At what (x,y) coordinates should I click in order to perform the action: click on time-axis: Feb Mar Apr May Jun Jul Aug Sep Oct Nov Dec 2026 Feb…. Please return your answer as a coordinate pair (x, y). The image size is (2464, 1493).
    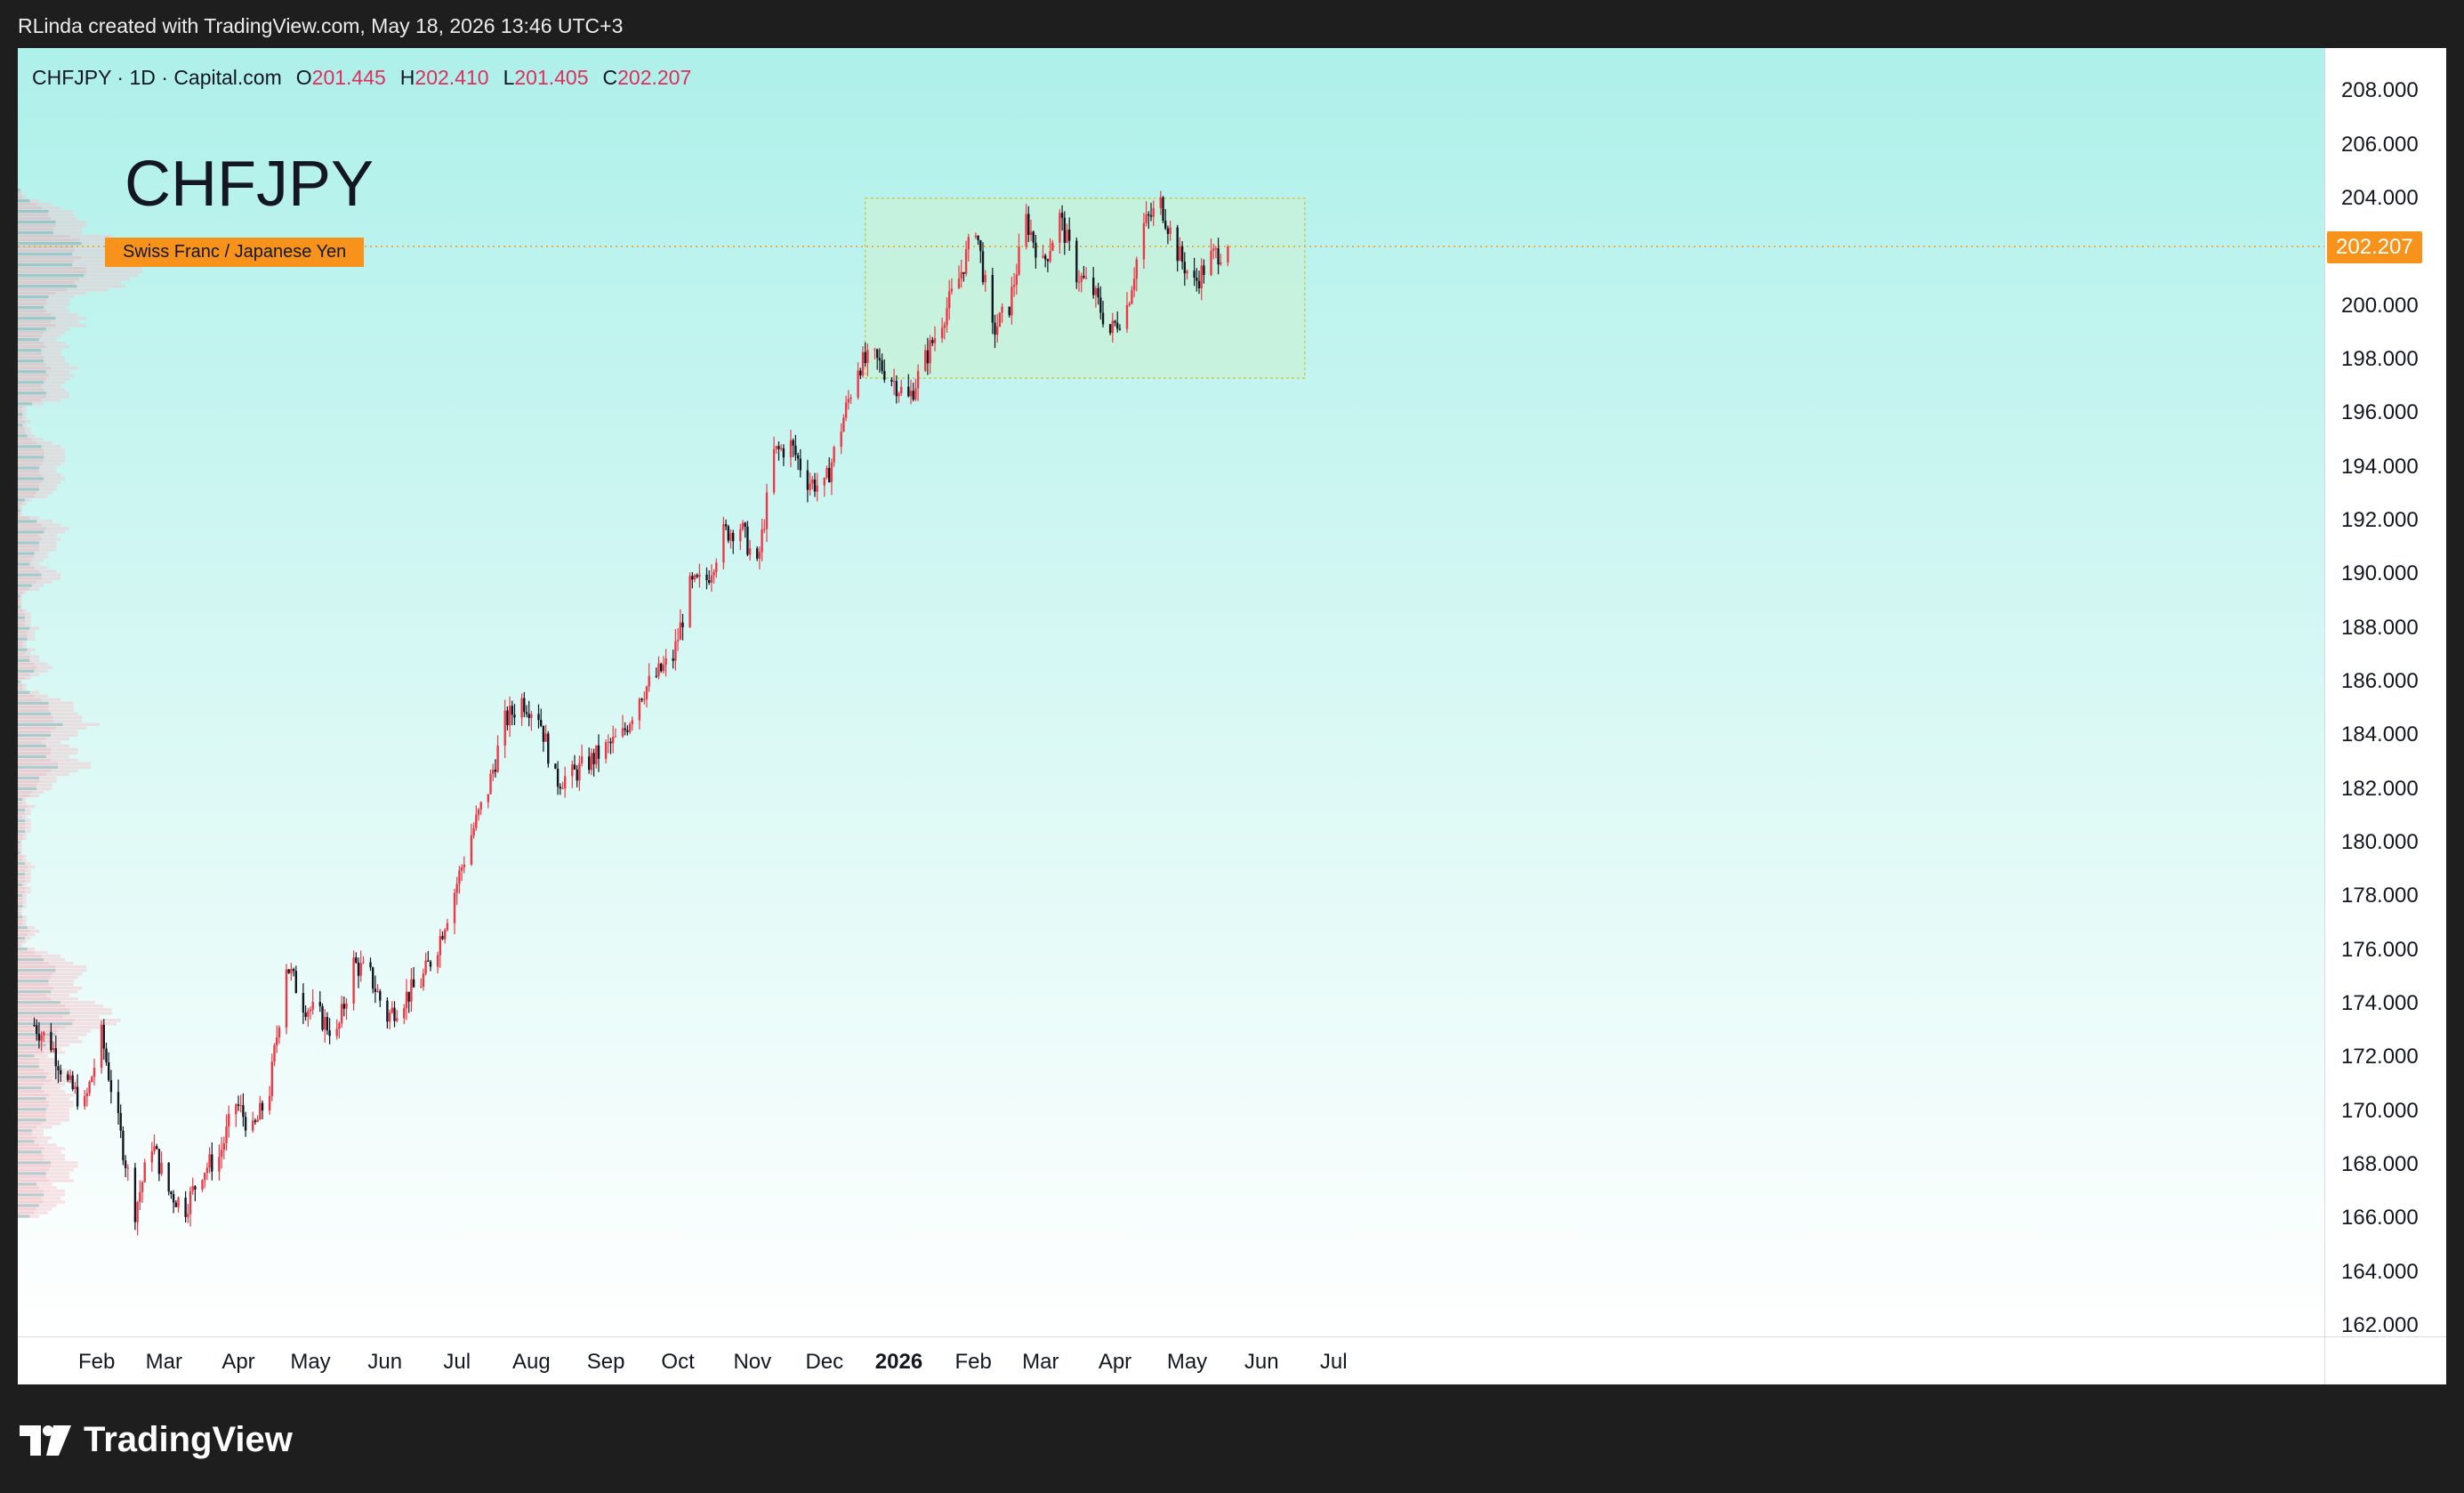
    Looking at the image, I should click on (1171, 1360).